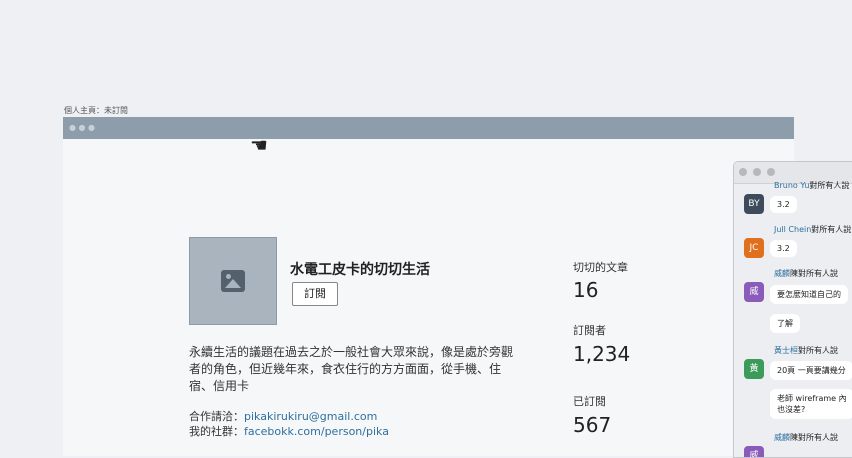 The image size is (852, 458). I want to click on message-line: 也沒差?, so click(791, 409).